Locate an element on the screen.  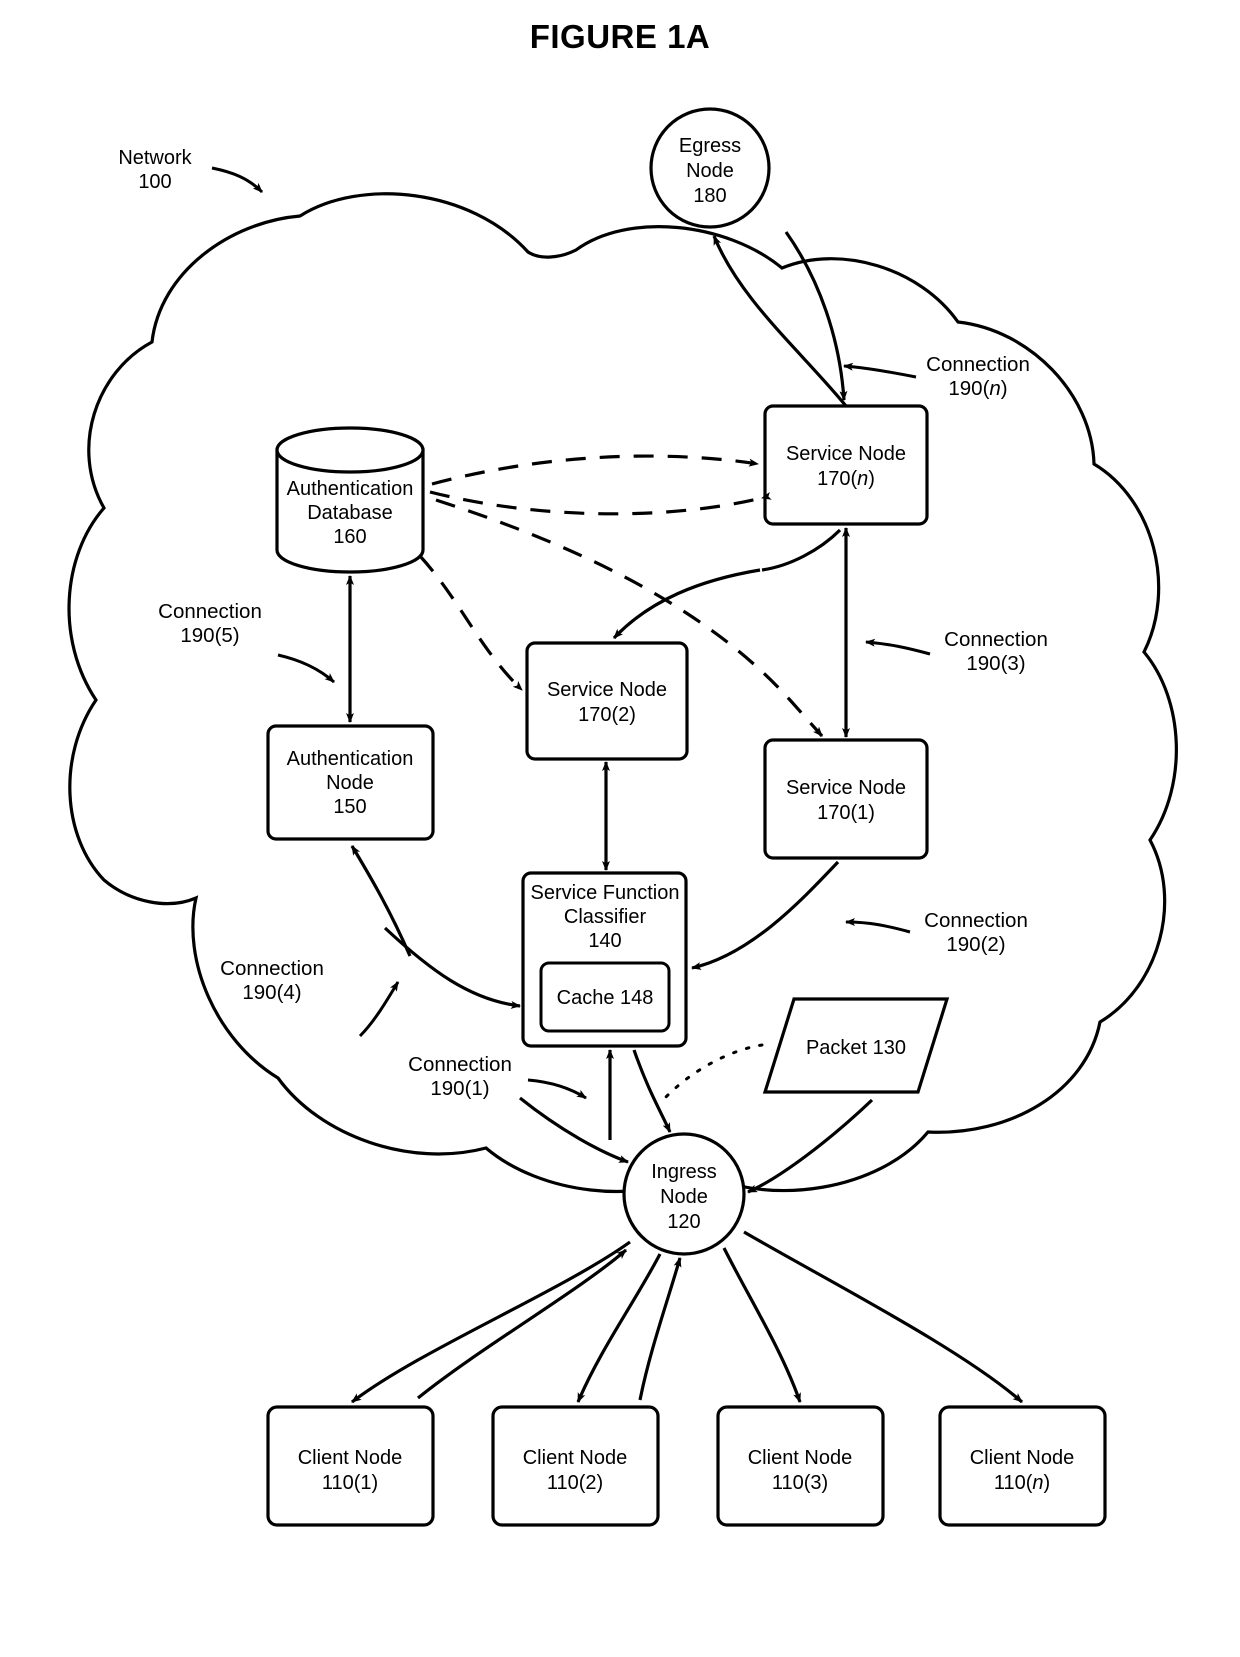
cache: Cache 148 is located at coordinates (605, 997).